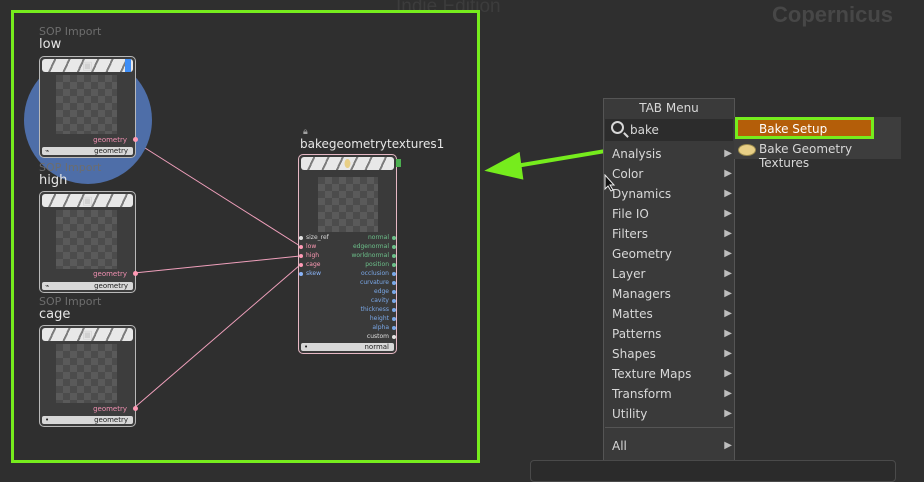 The height and width of the screenshot is (482, 924). What do you see at coordinates (672, 294) in the screenshot?
I see `menu-item: Managers ▶` at bounding box center [672, 294].